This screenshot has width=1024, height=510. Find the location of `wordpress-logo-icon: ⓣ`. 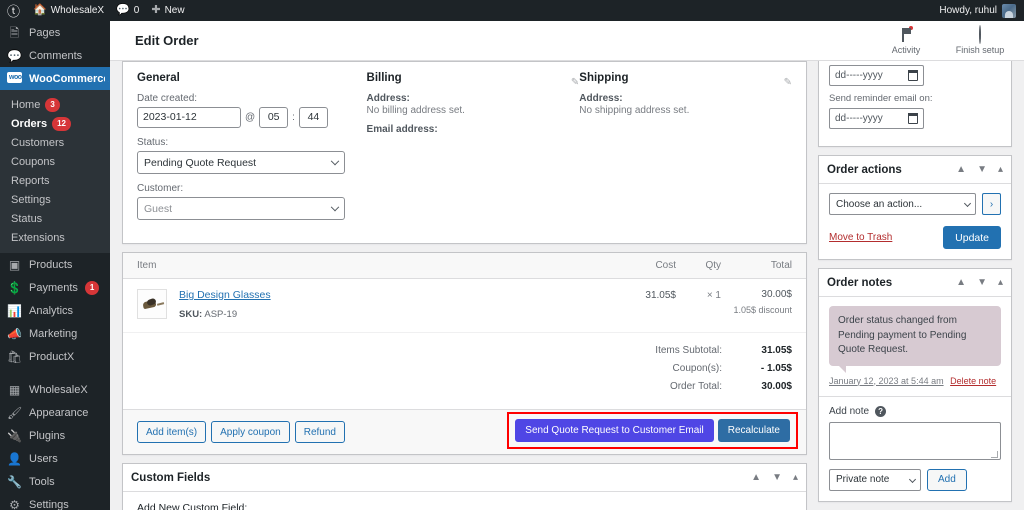

wordpress-logo-icon: ⓣ is located at coordinates (13, 10).